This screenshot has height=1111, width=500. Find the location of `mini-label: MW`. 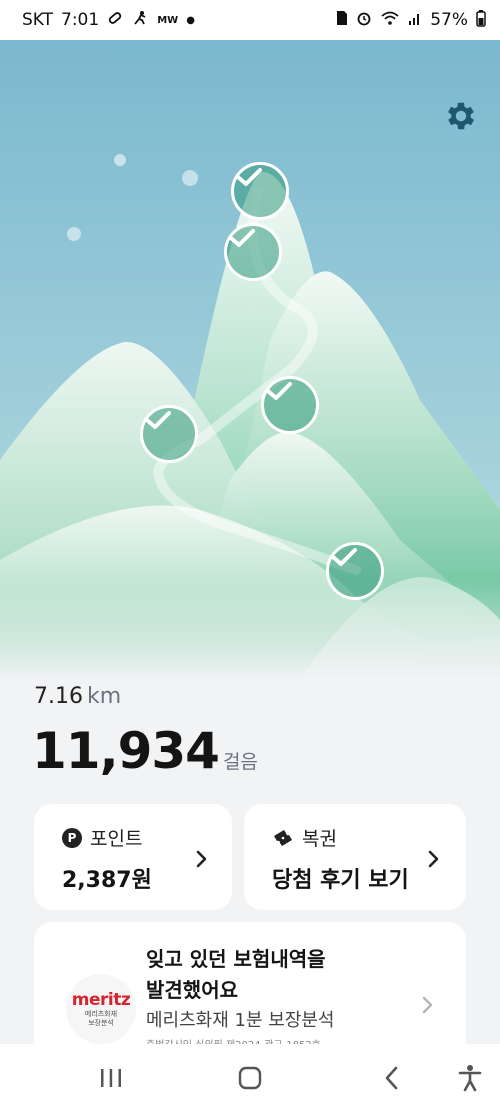

mini-label: MW is located at coordinates (168, 20).